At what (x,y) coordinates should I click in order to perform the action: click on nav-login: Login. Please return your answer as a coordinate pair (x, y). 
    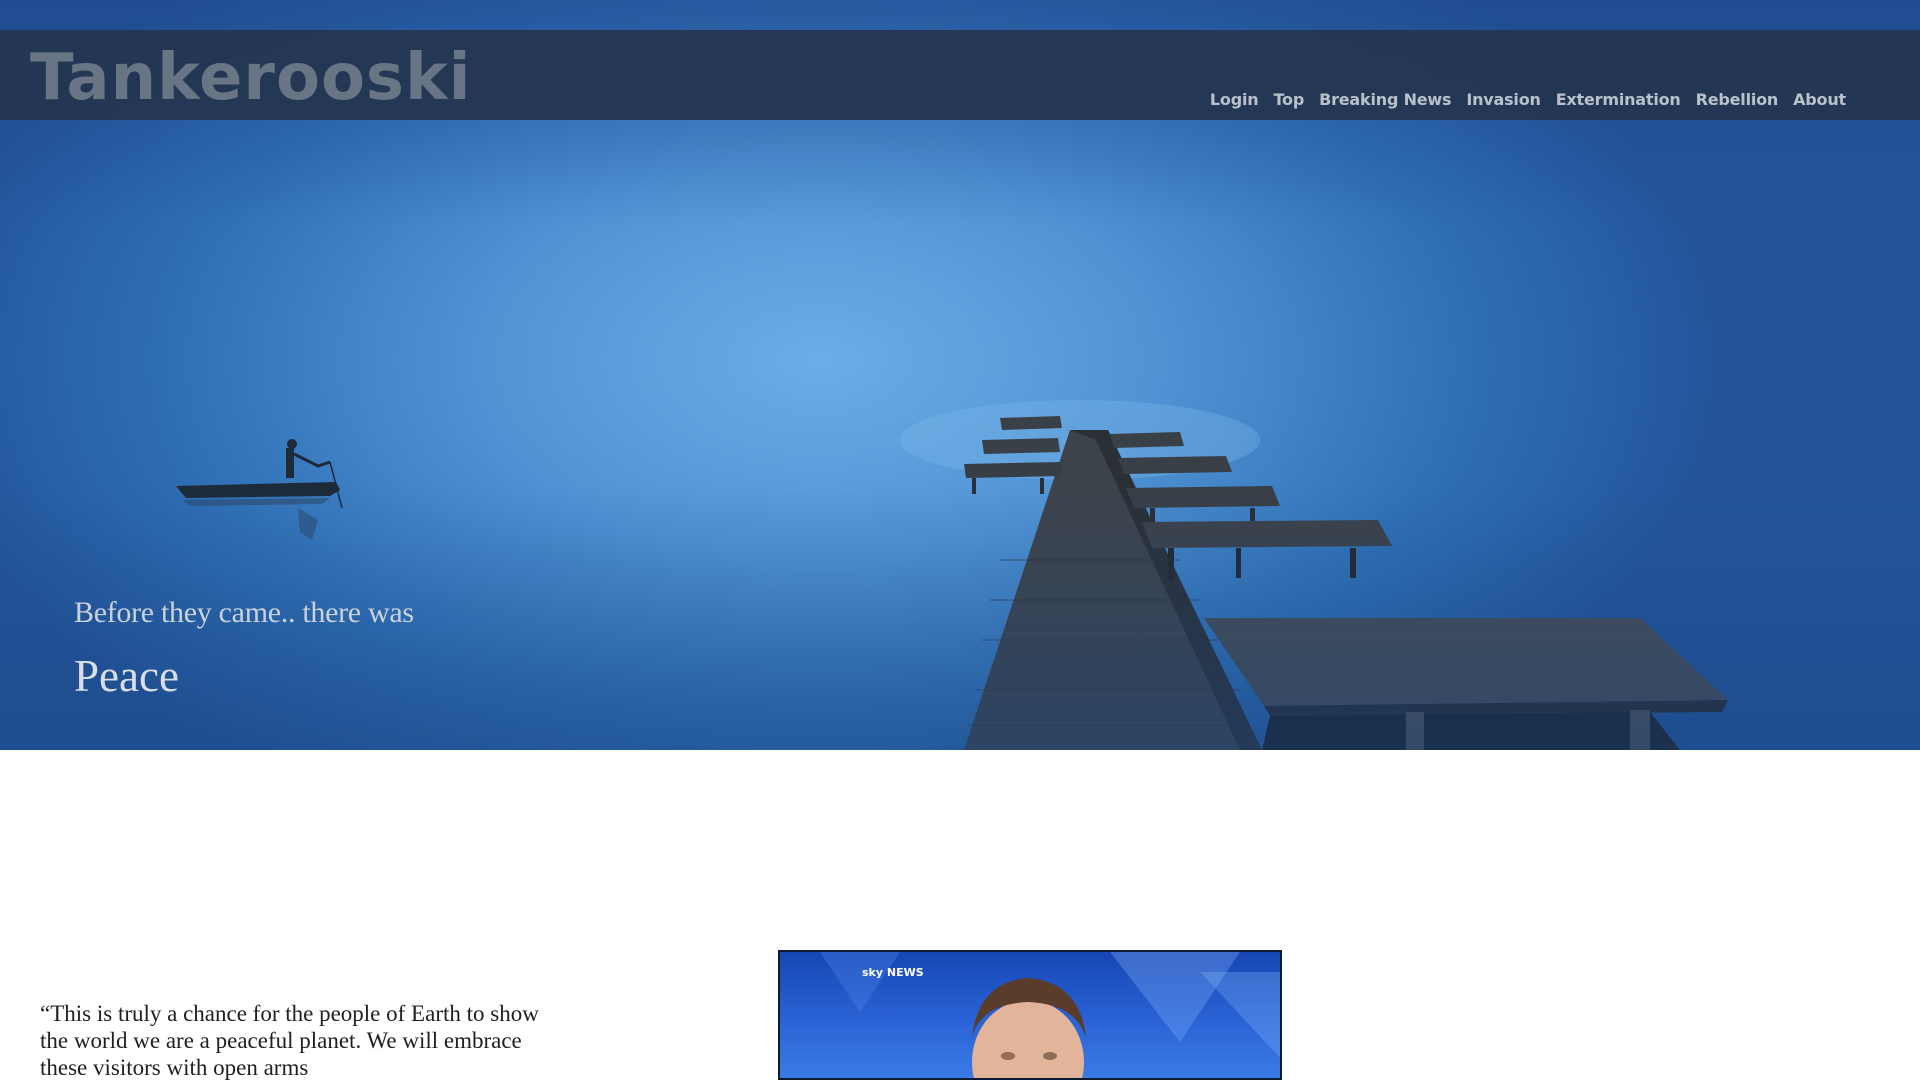
    Looking at the image, I should click on (1234, 99).